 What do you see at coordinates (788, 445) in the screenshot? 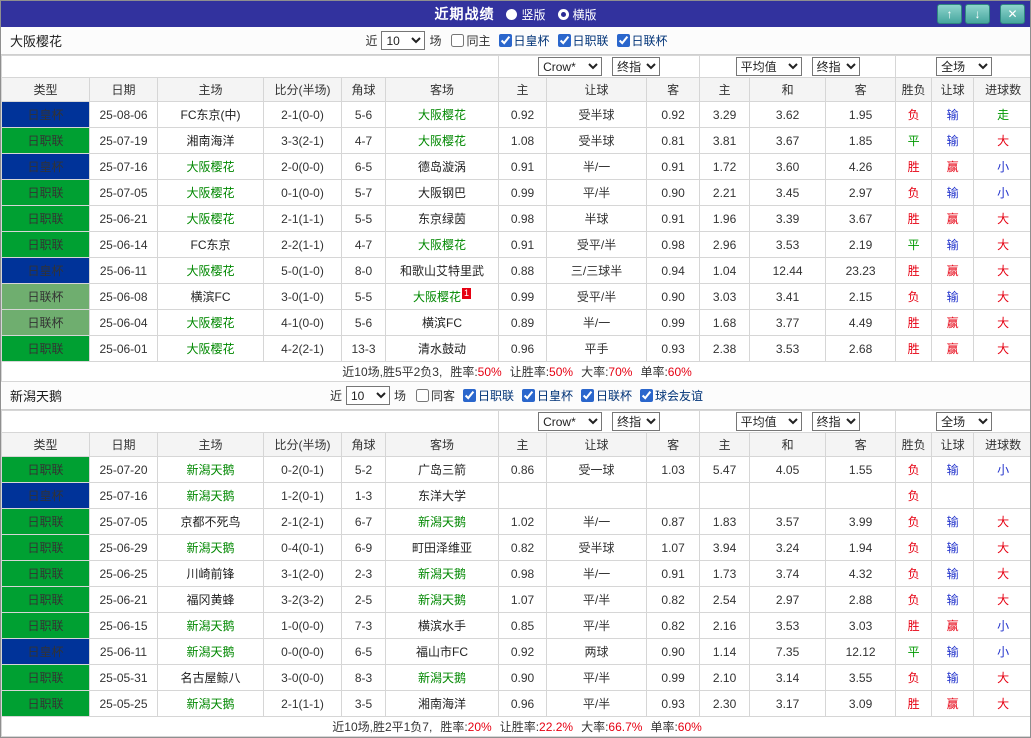
I see `column-header: 和` at bounding box center [788, 445].